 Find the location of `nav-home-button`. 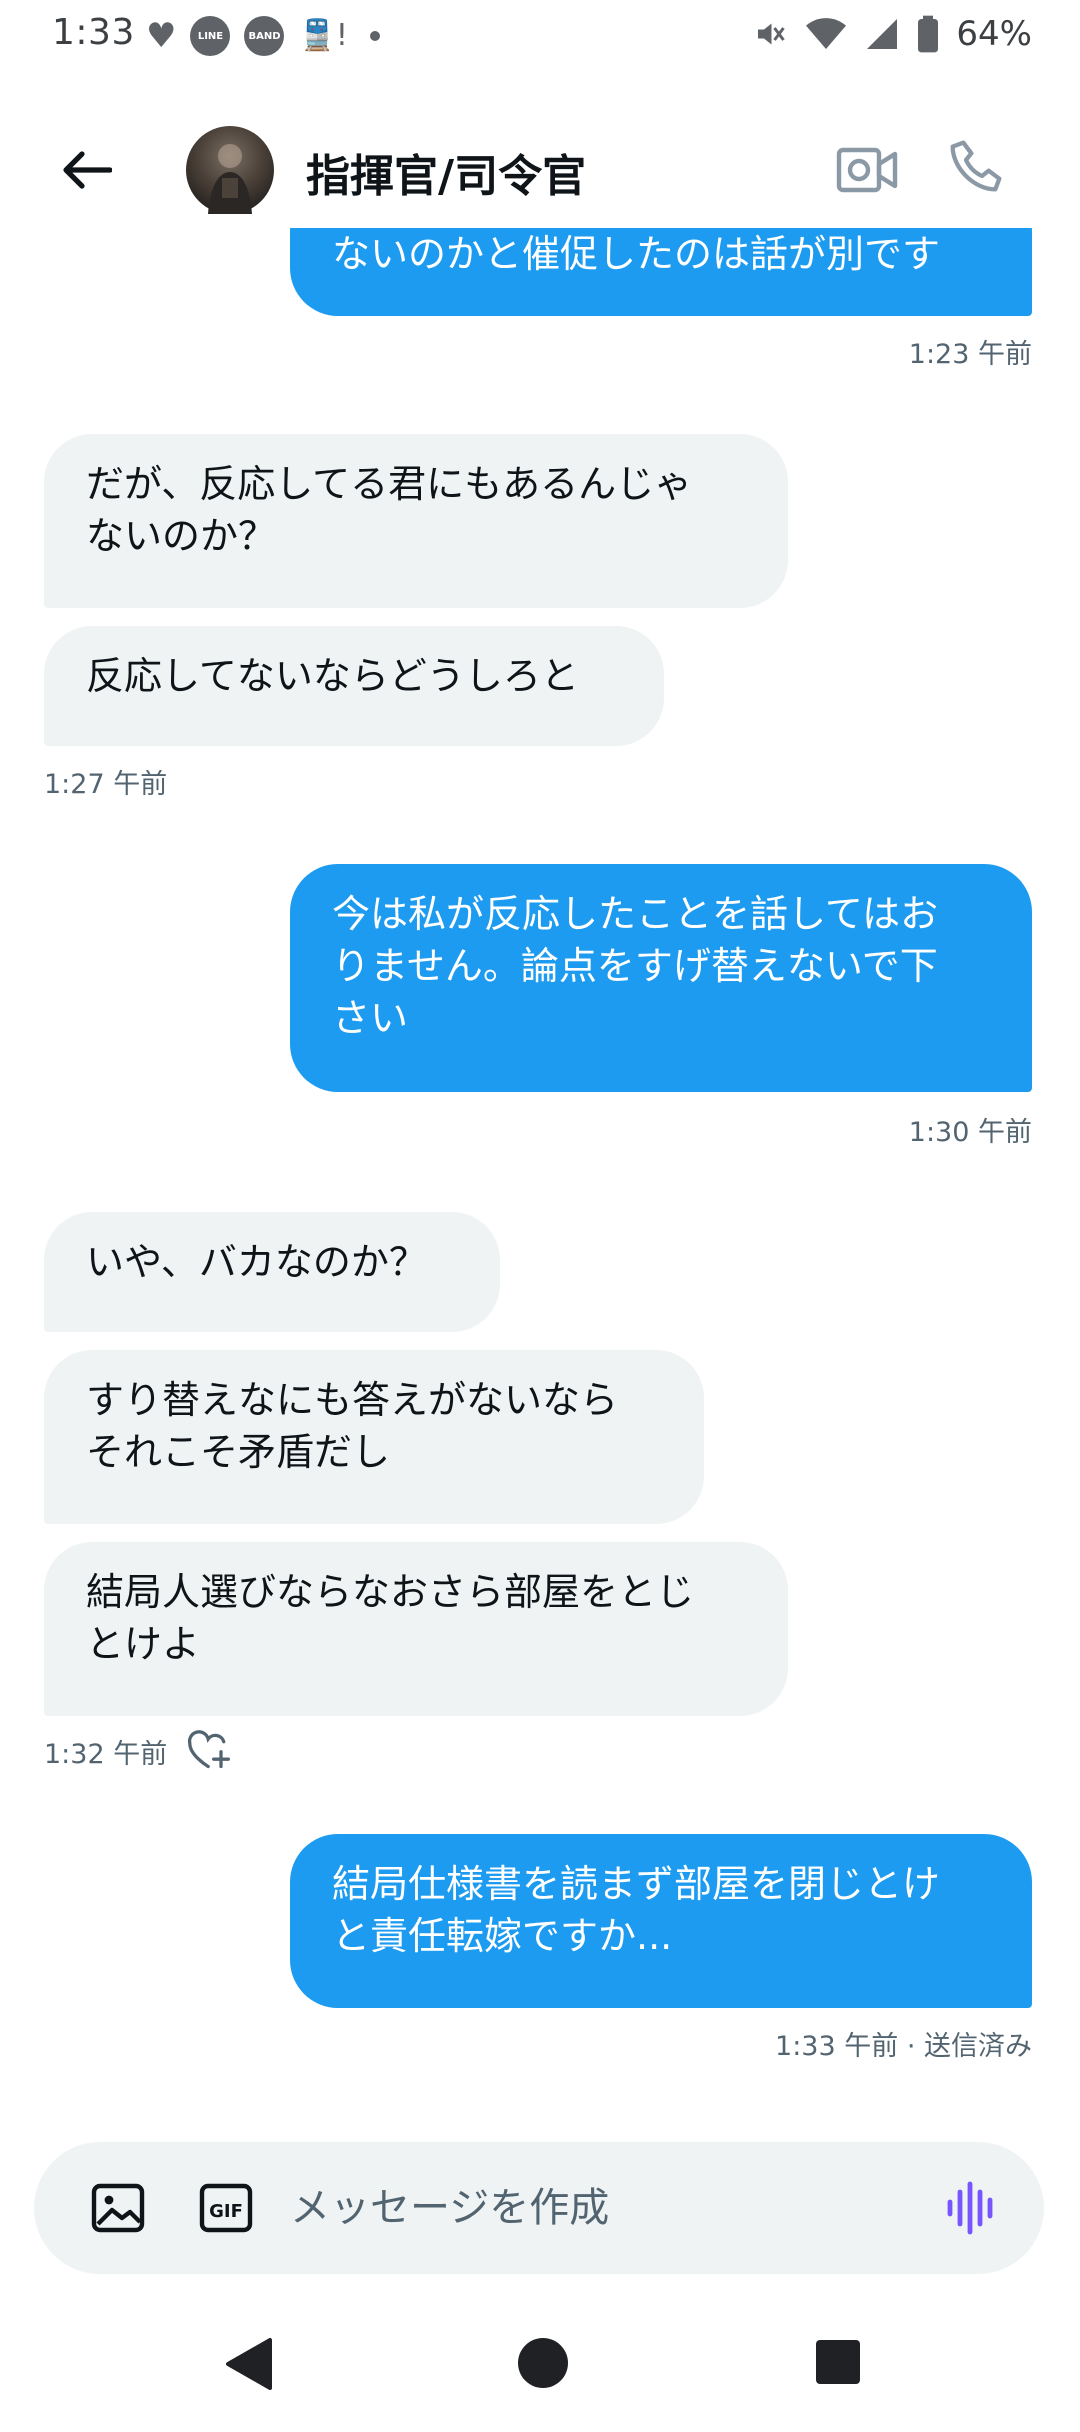

nav-home-button is located at coordinates (543, 2363).